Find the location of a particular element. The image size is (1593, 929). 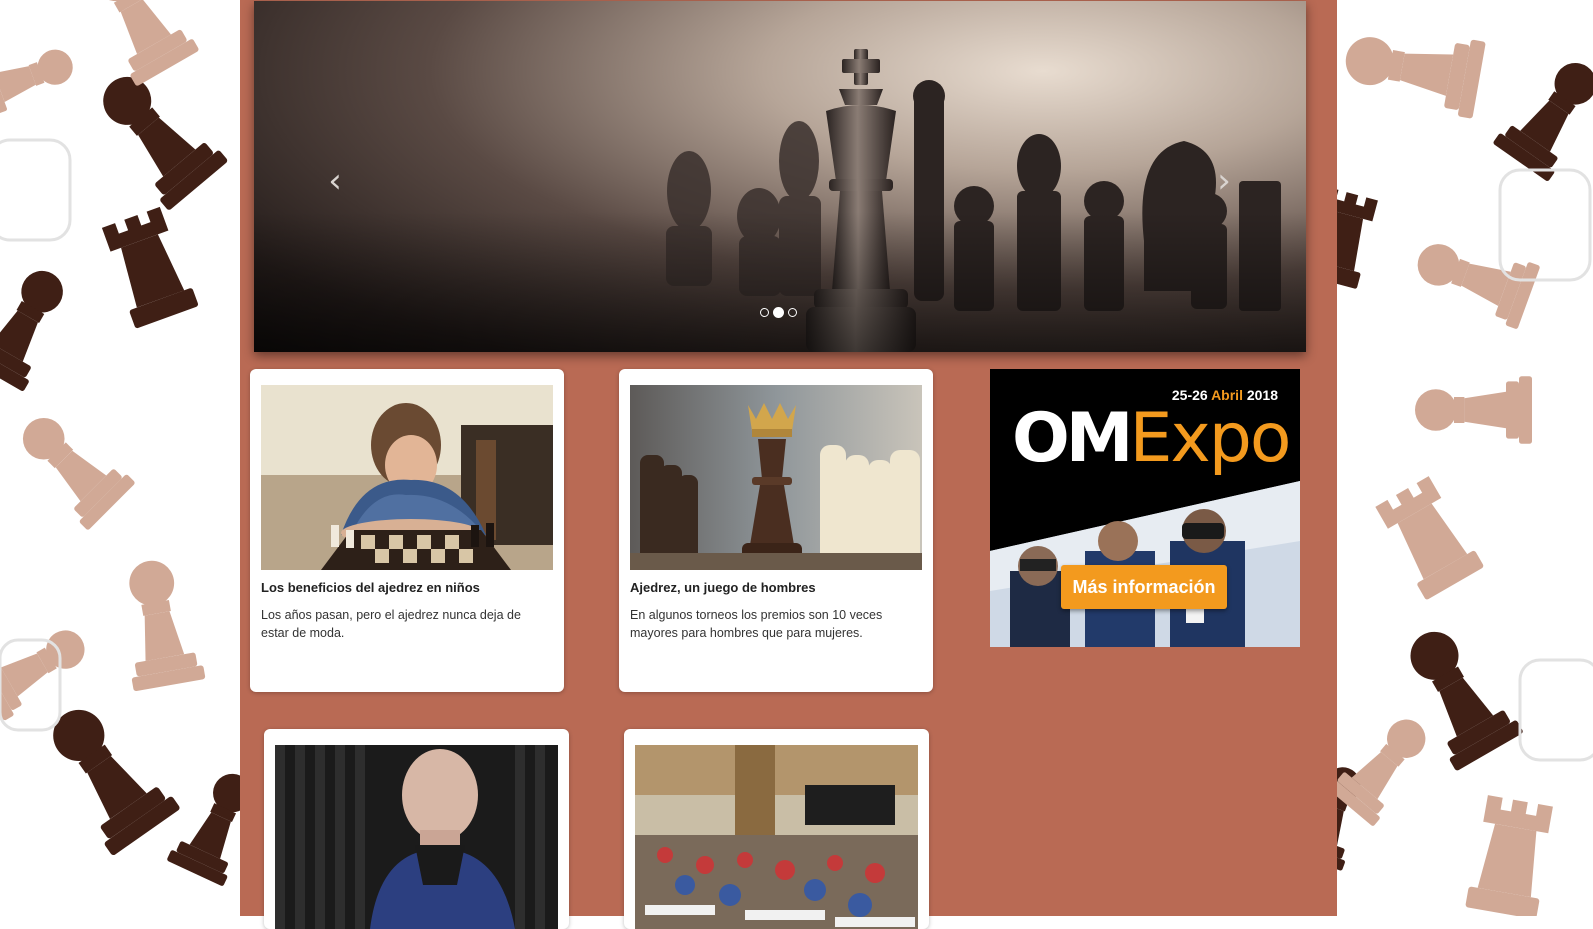

chevron-left-icon: ‹ is located at coordinates (335, 181).